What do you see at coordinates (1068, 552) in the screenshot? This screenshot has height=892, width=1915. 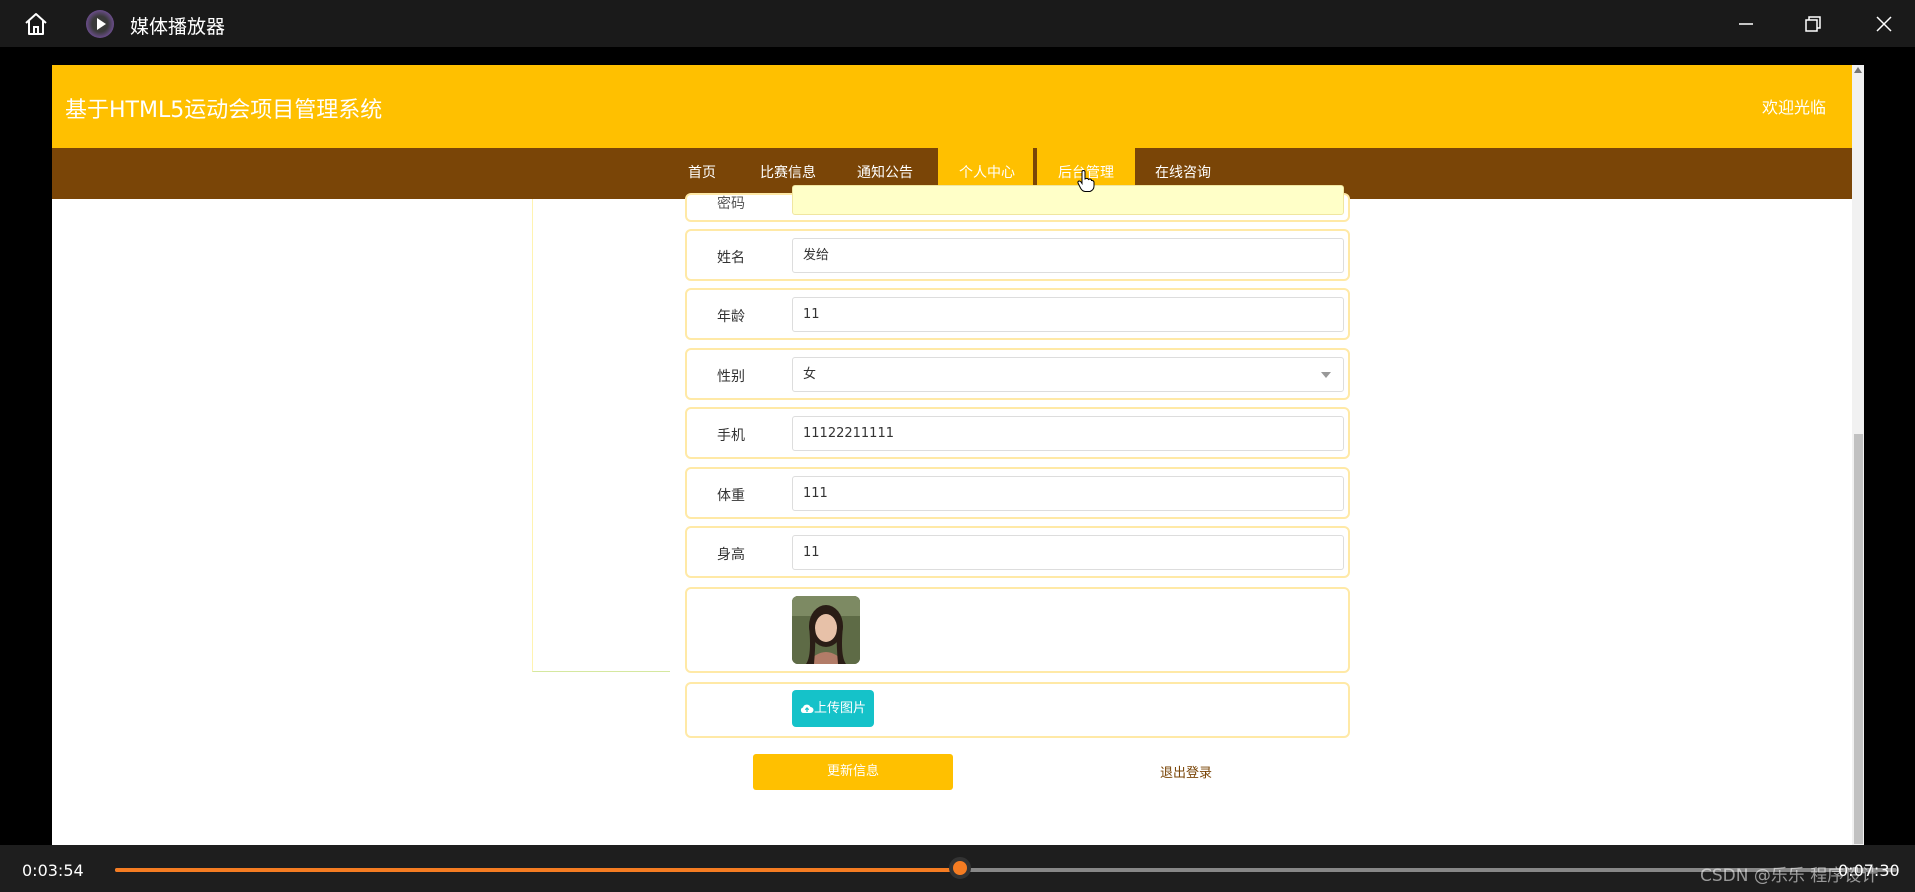 I see `height-input: 11` at bounding box center [1068, 552].